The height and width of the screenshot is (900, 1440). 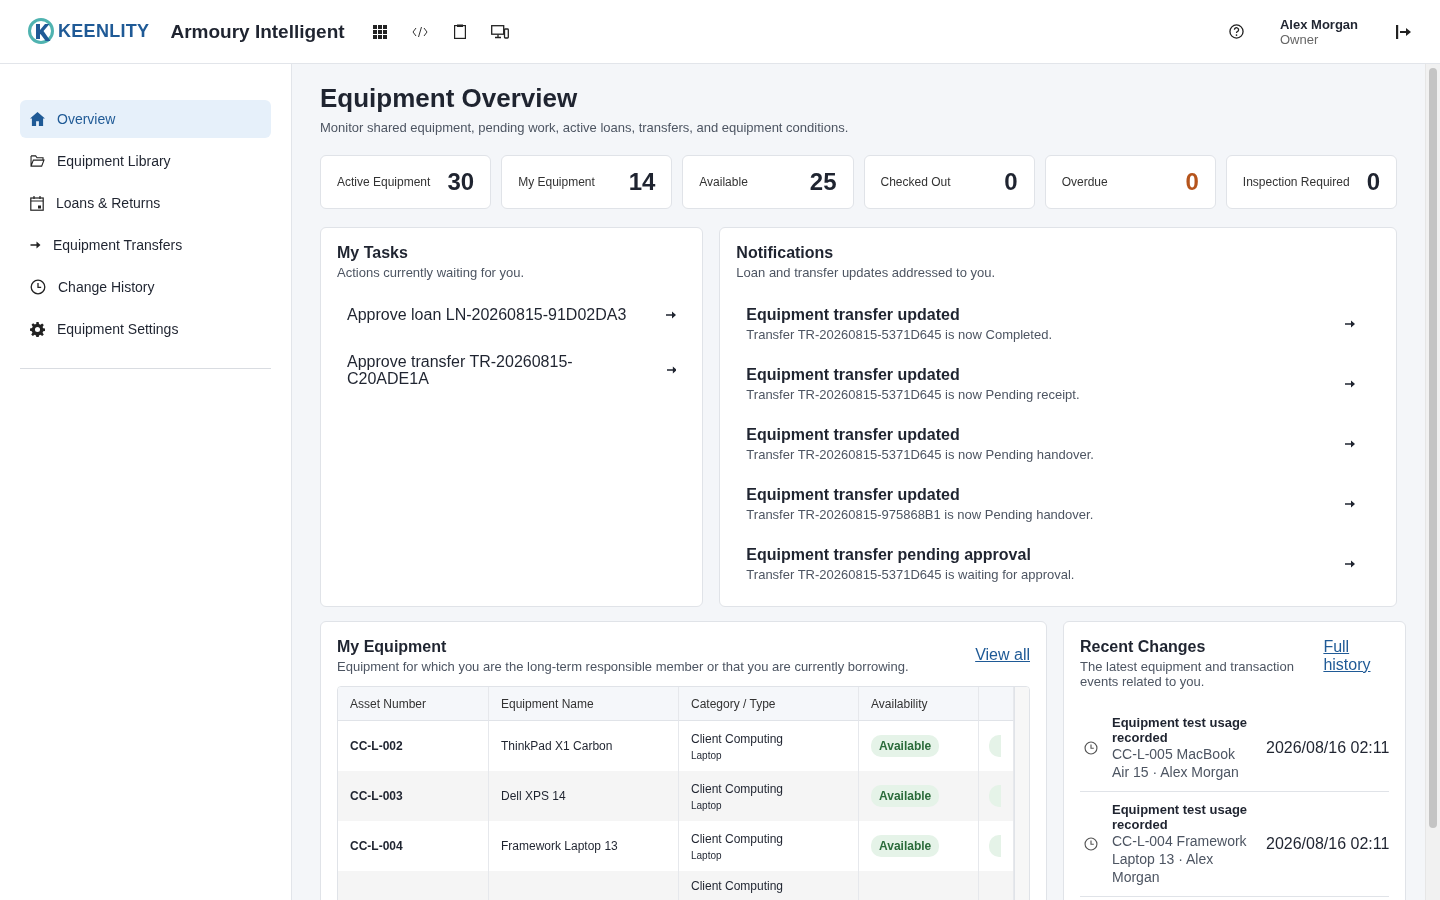 What do you see at coordinates (769, 704) in the screenshot?
I see `column-header: Category / Type` at bounding box center [769, 704].